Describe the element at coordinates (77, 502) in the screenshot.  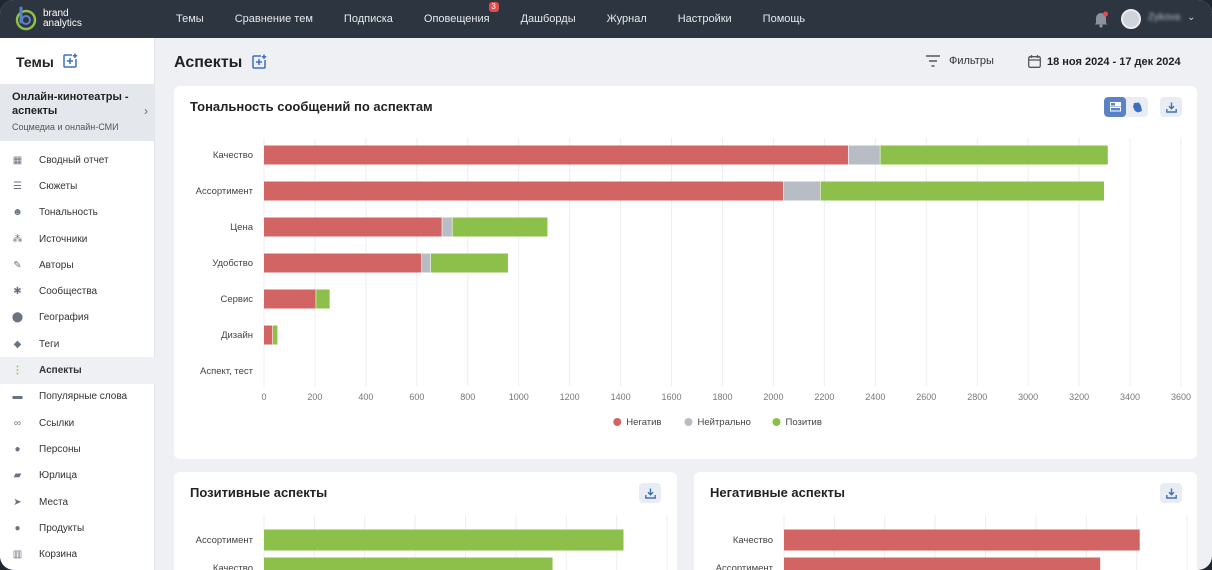
I see `sidebar-item-13: ➤ Места` at that location.